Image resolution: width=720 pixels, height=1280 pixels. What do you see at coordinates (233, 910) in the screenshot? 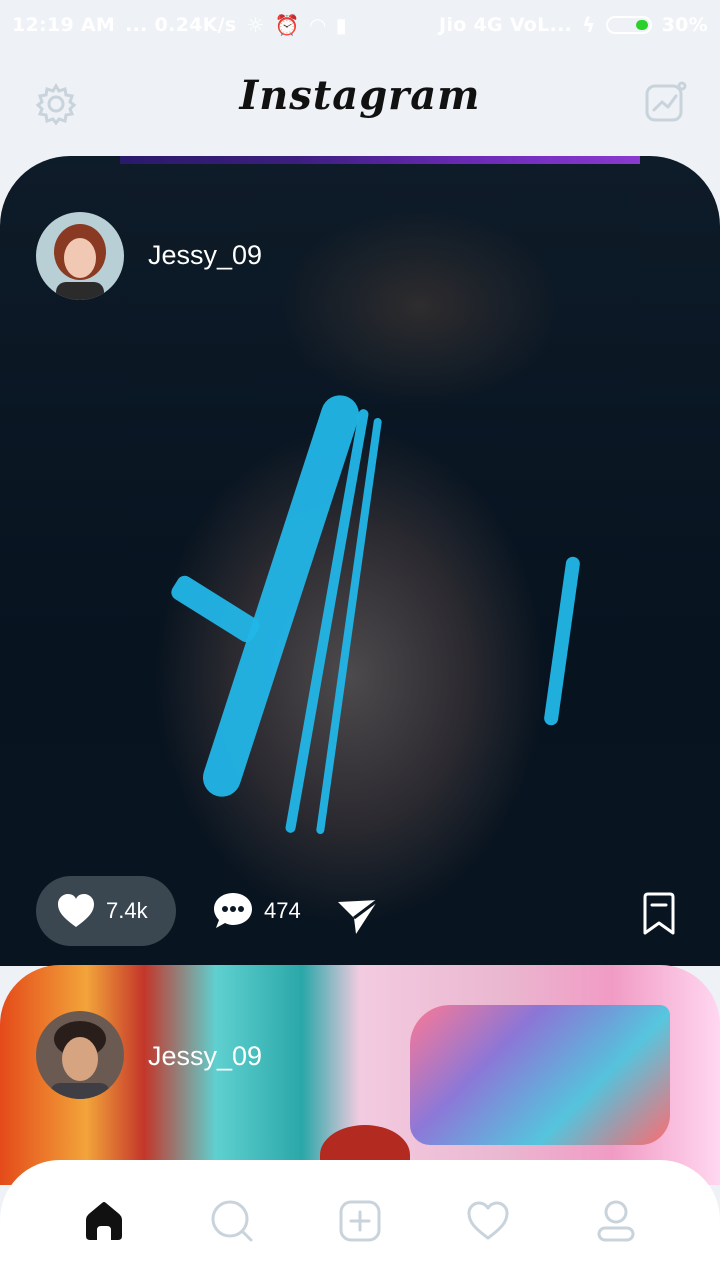
I see `comment-bubble-icon` at bounding box center [233, 910].